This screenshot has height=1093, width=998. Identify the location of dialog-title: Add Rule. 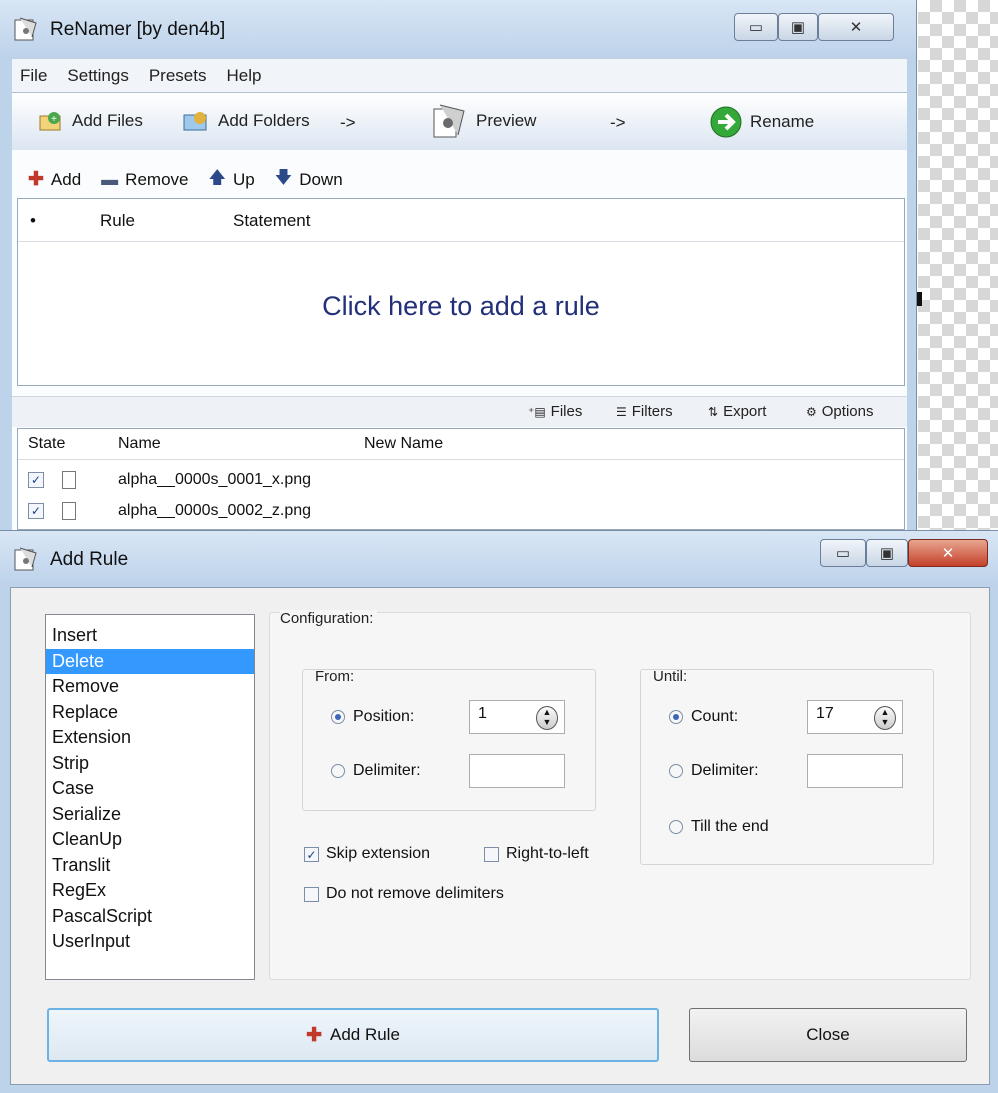
(89, 559).